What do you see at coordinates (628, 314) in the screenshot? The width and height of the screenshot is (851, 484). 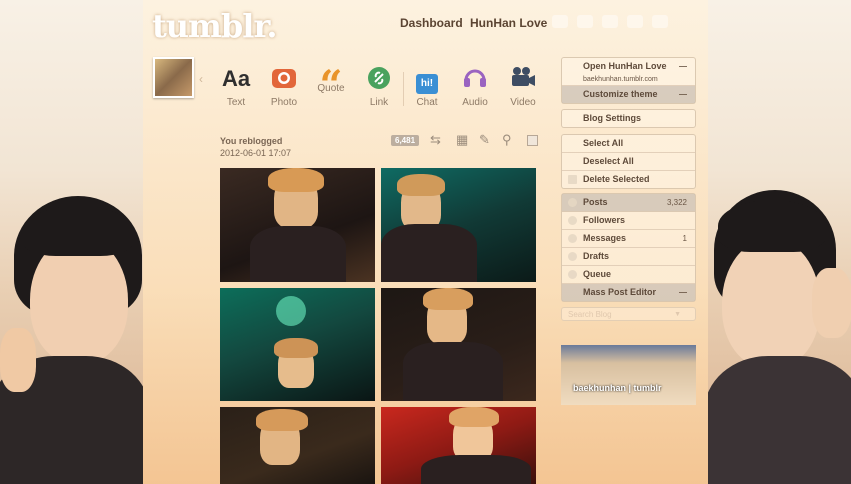 I see `search-blog-input: Search Blog ▼` at bounding box center [628, 314].